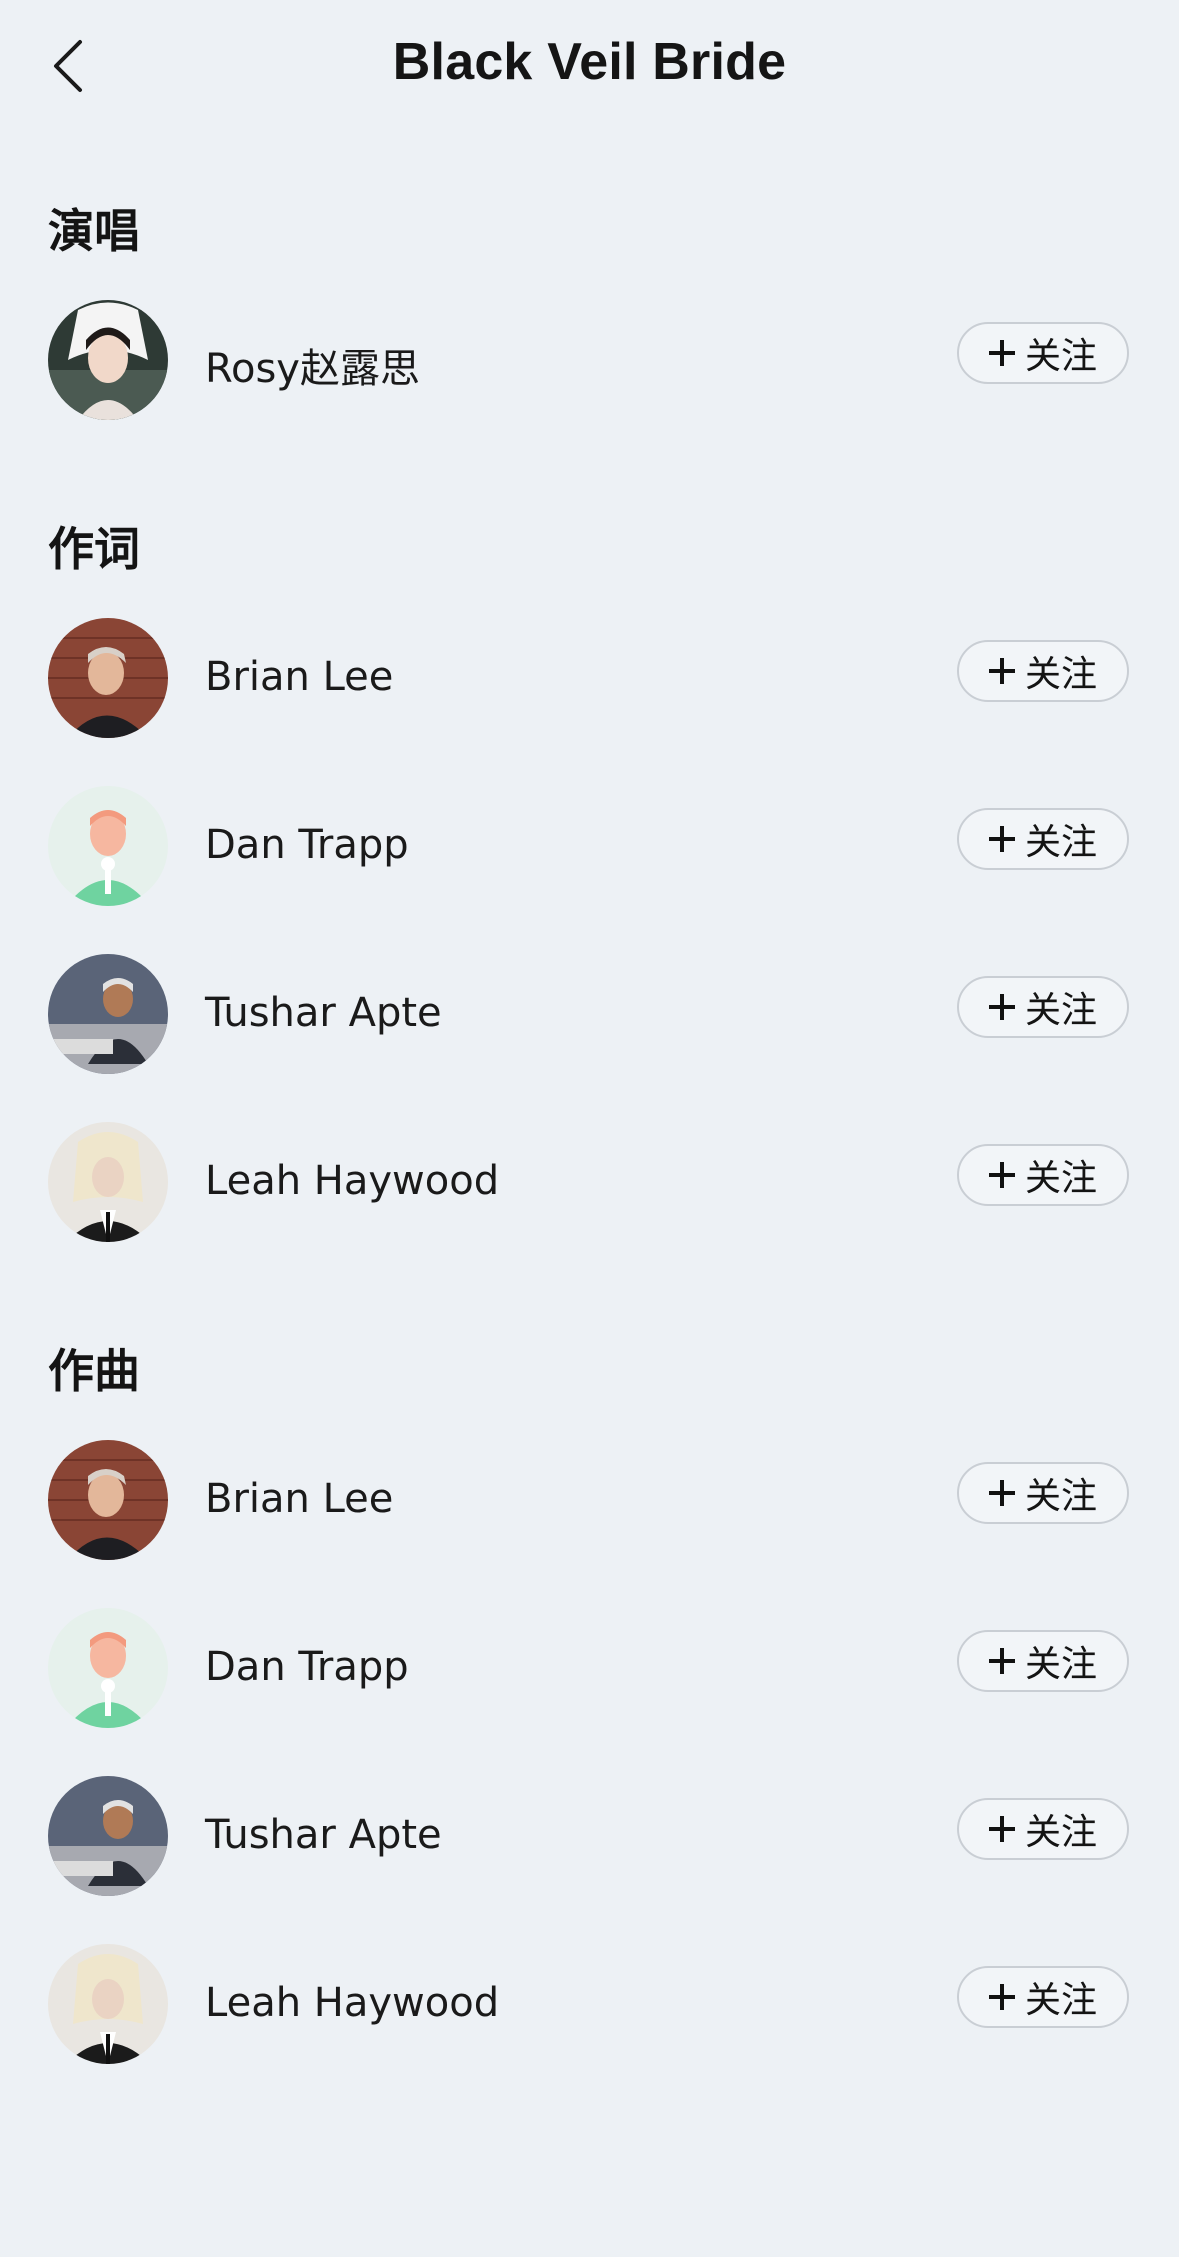  I want to click on person-row: Rosy赵露思 关注, so click(589, 362).